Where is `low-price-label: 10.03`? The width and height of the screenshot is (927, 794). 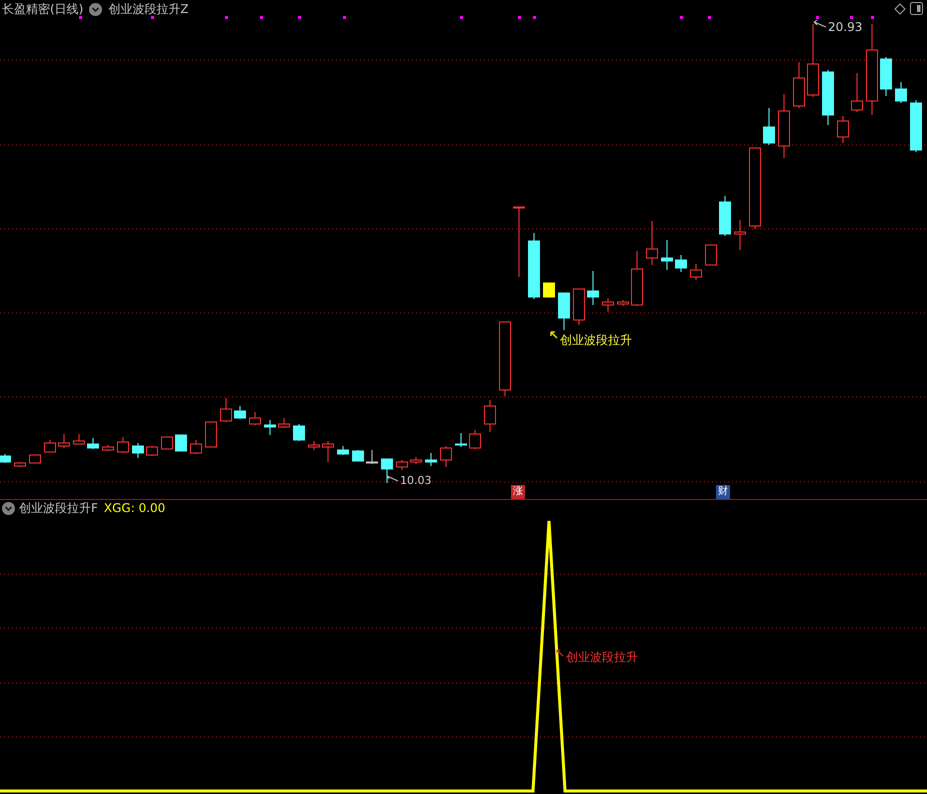 low-price-label: 10.03 is located at coordinates (416, 481).